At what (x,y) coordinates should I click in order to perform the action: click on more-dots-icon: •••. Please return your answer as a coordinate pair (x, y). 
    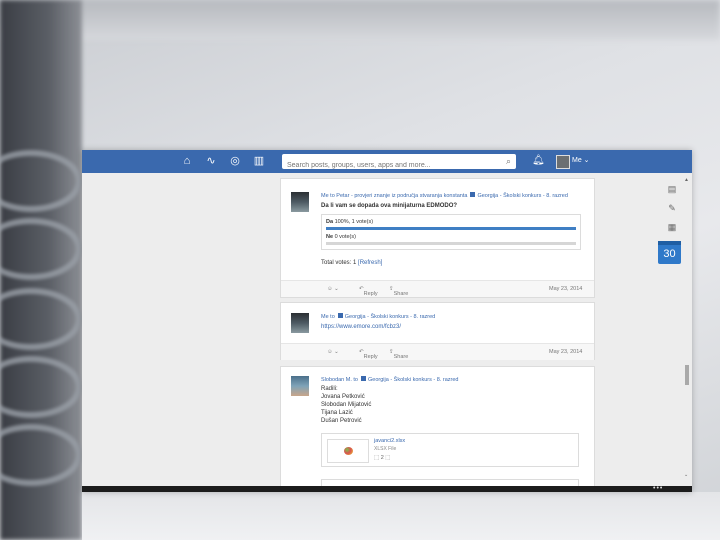
    Looking at the image, I should click on (658, 488).